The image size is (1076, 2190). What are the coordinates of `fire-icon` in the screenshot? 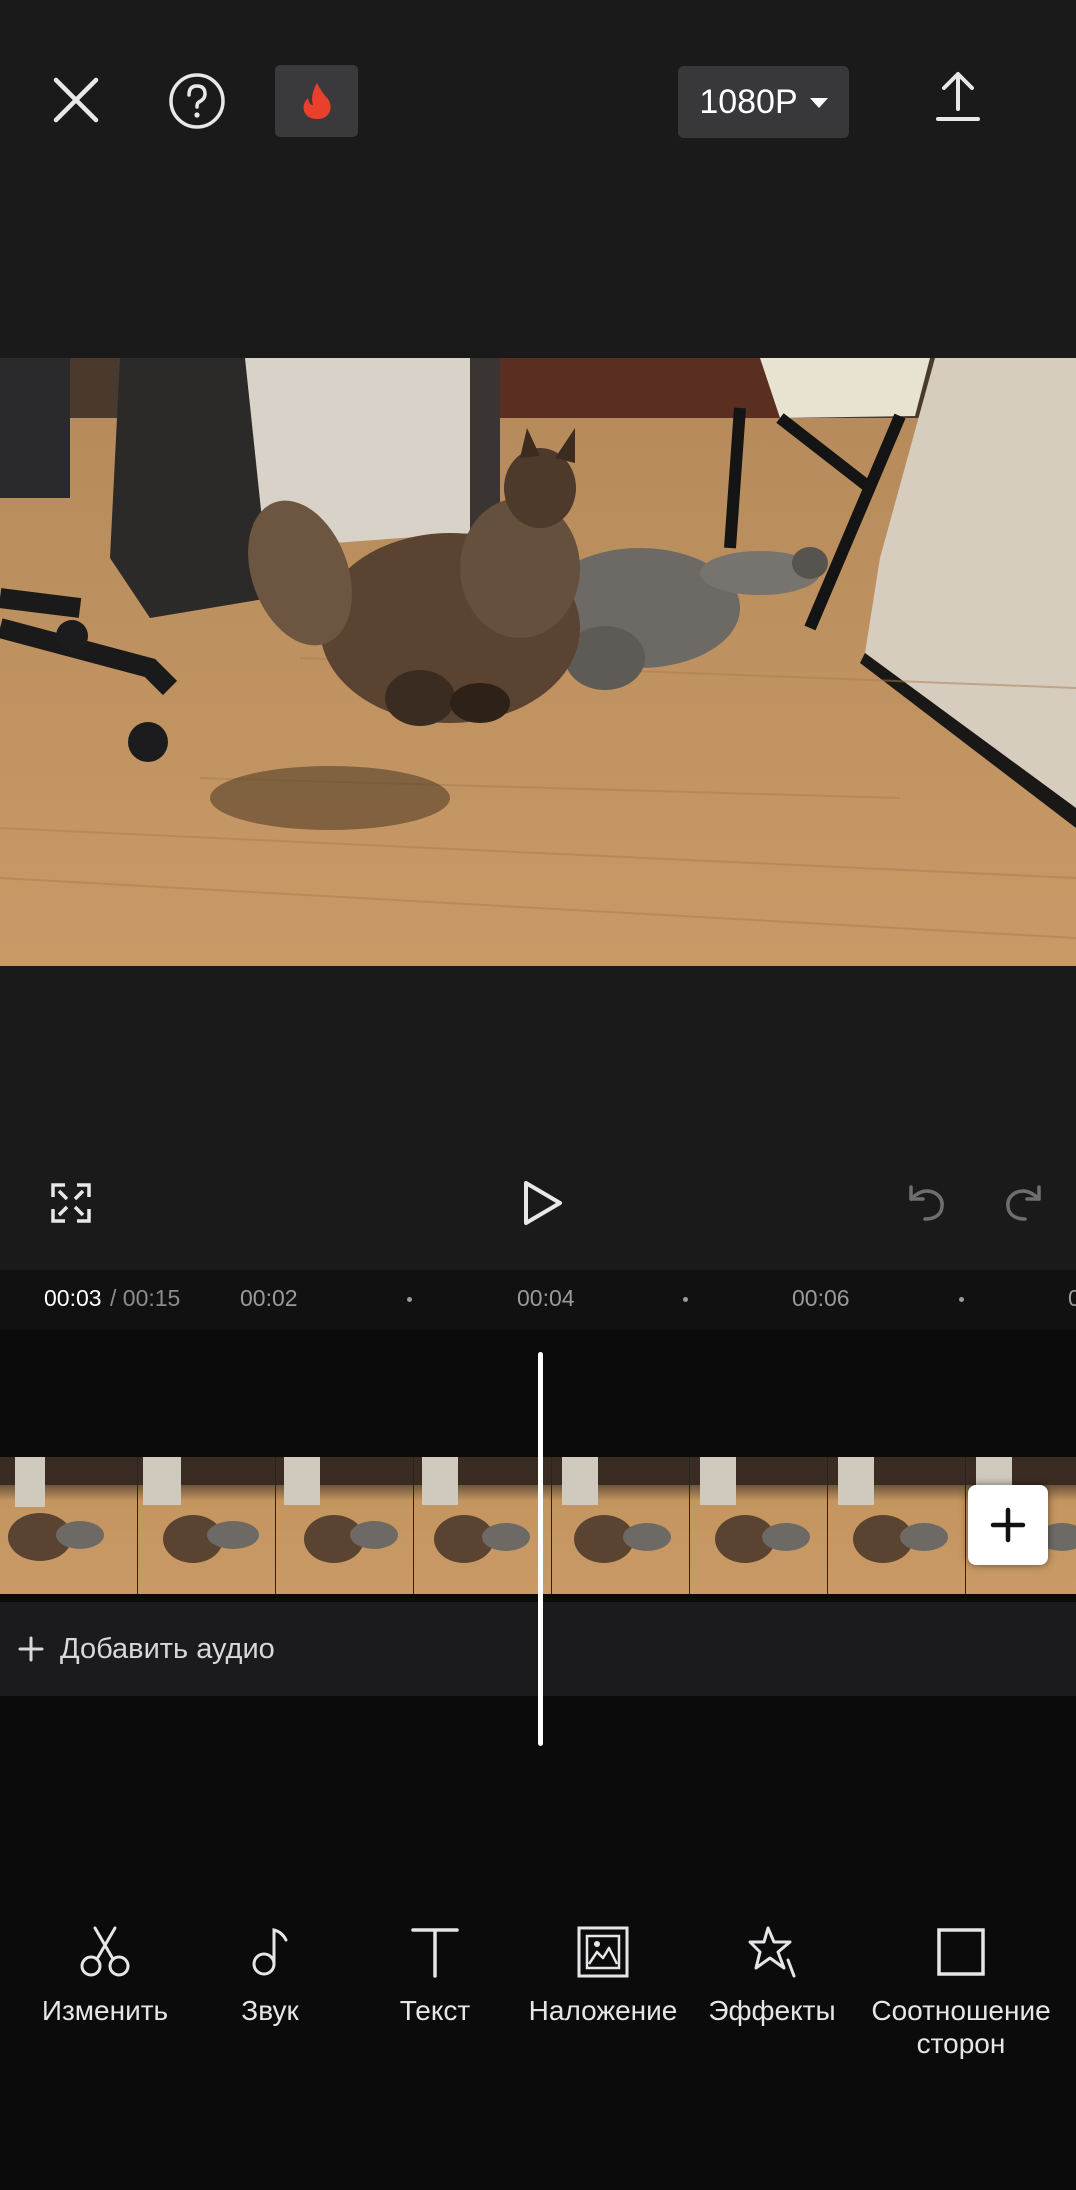 It's located at (317, 101).